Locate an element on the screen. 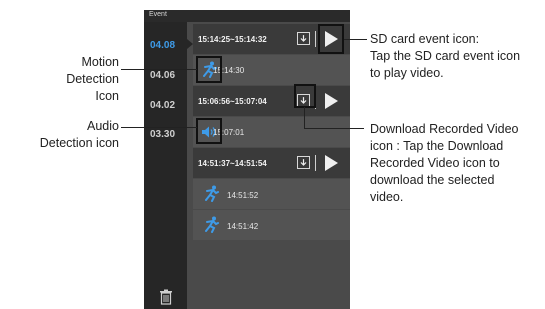 The height and width of the screenshot is (309, 545). download-callout-line5: video. is located at coordinates (387, 197).